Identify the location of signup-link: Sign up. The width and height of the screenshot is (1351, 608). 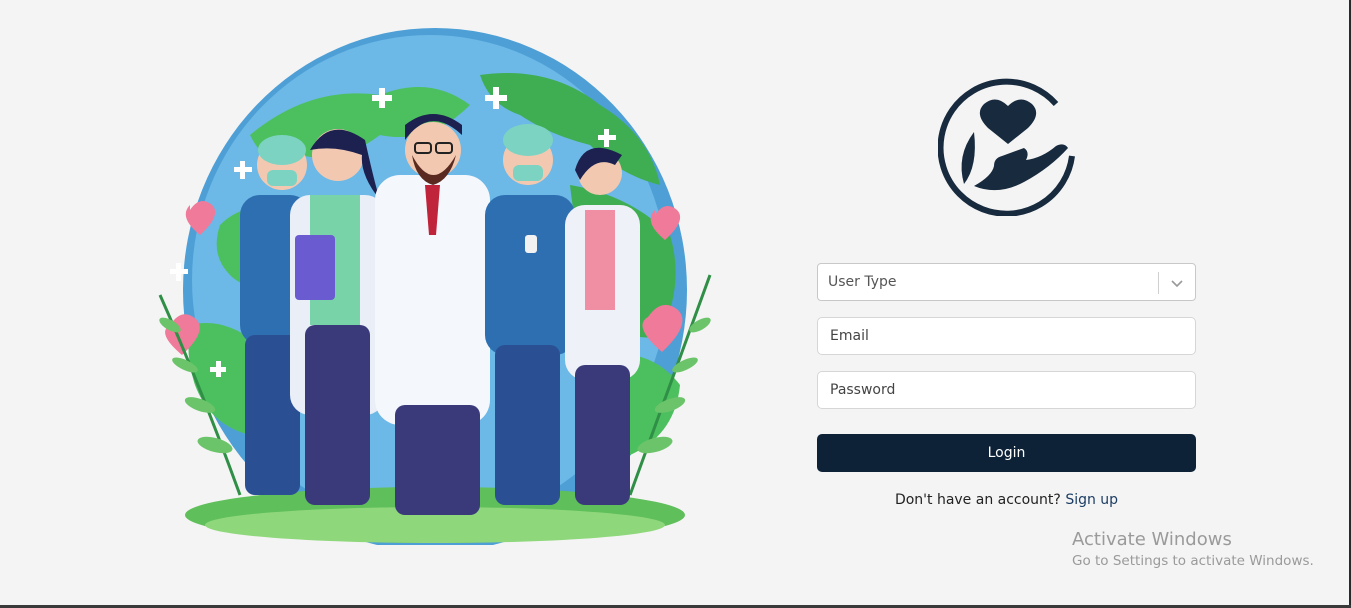
(1091, 500).